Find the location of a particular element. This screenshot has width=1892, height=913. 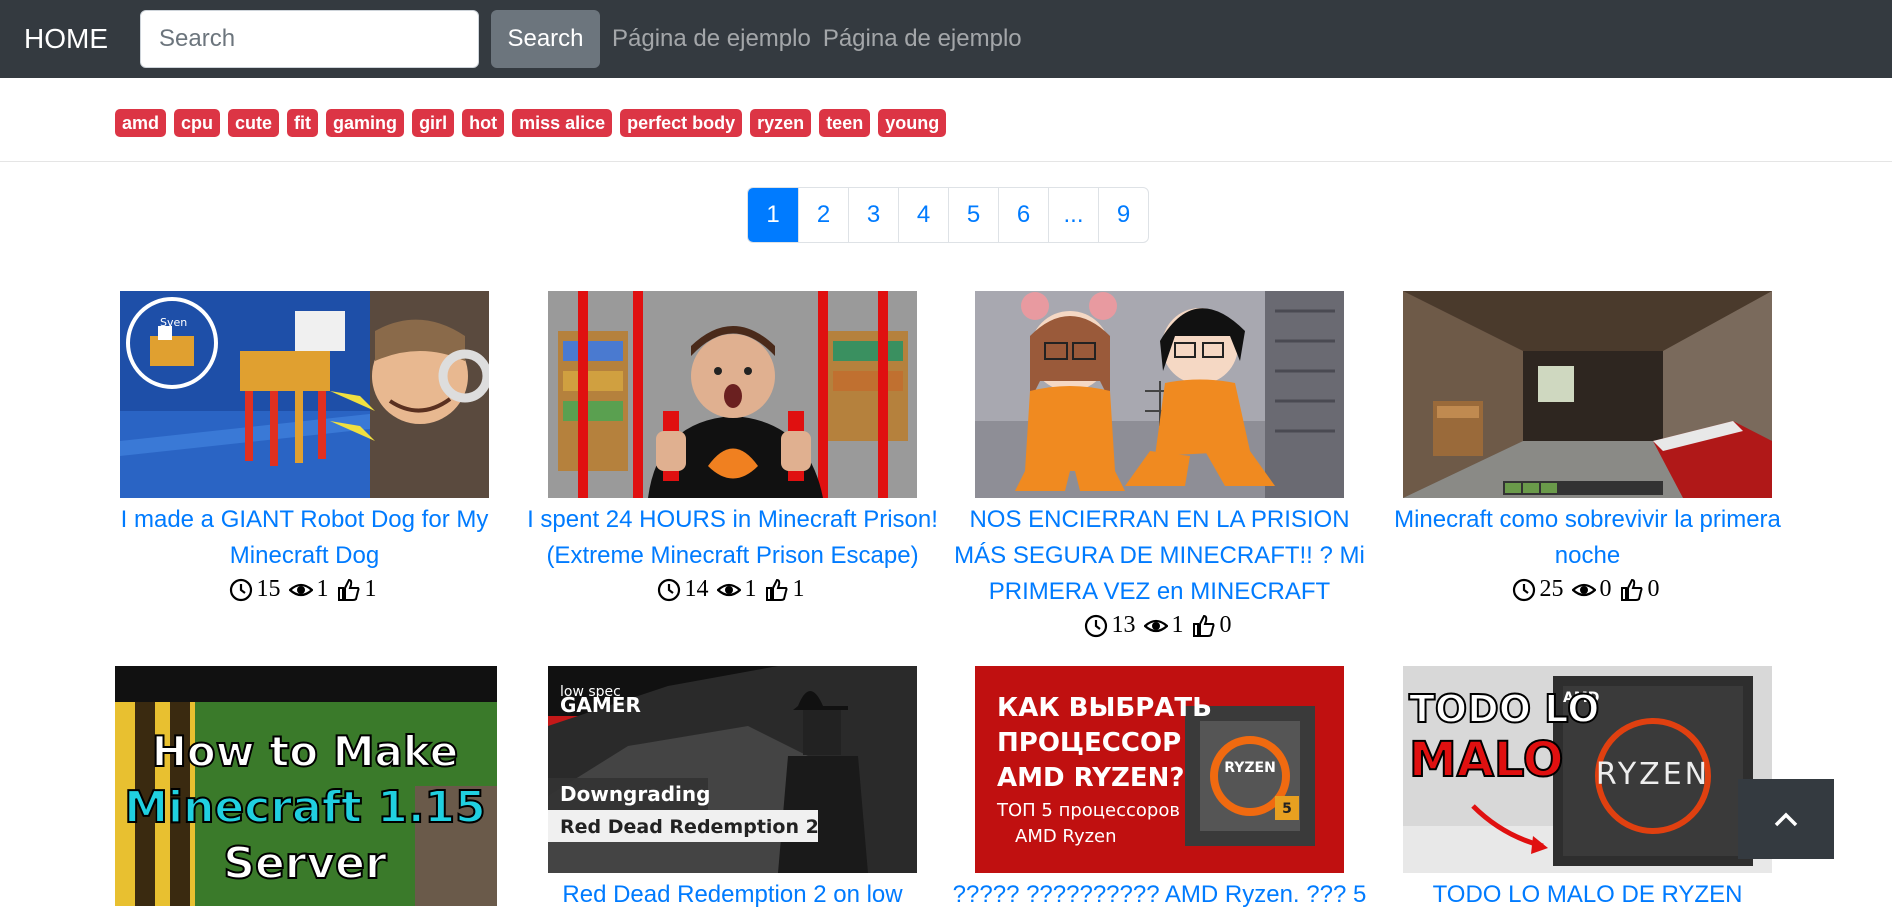

video-thumbnail: How to Make Minecraft 1.15 Server is located at coordinates (306, 786).